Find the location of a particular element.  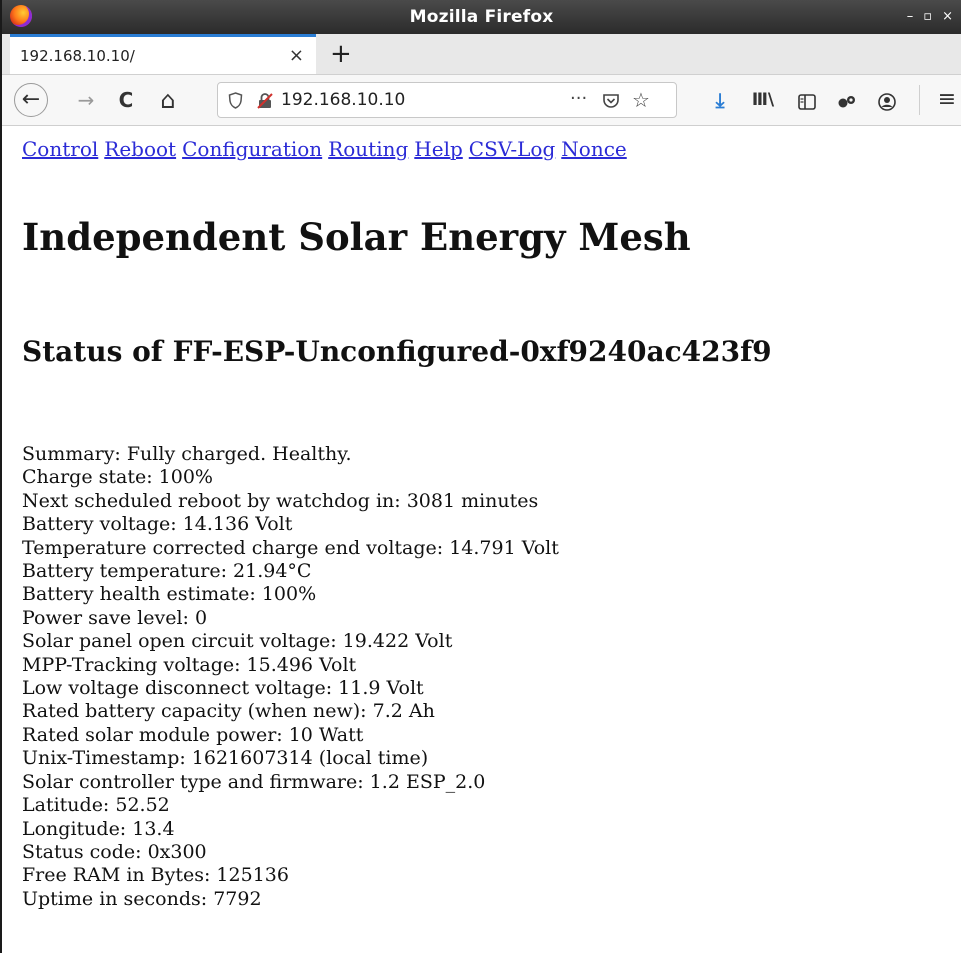

status-line: Latitude: 52.52 is located at coordinates (96, 805).